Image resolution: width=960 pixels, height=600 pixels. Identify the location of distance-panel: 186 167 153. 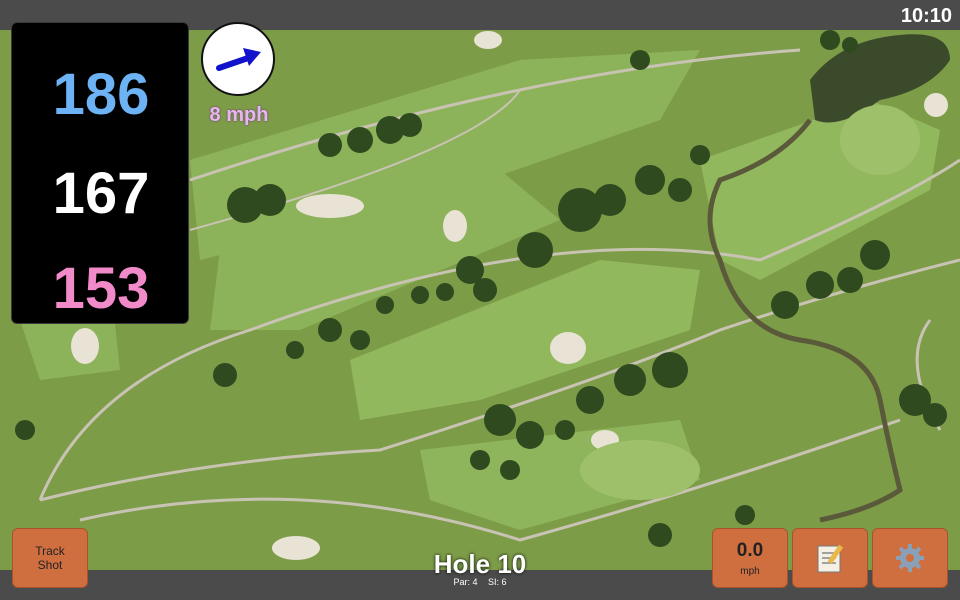
(100, 173).